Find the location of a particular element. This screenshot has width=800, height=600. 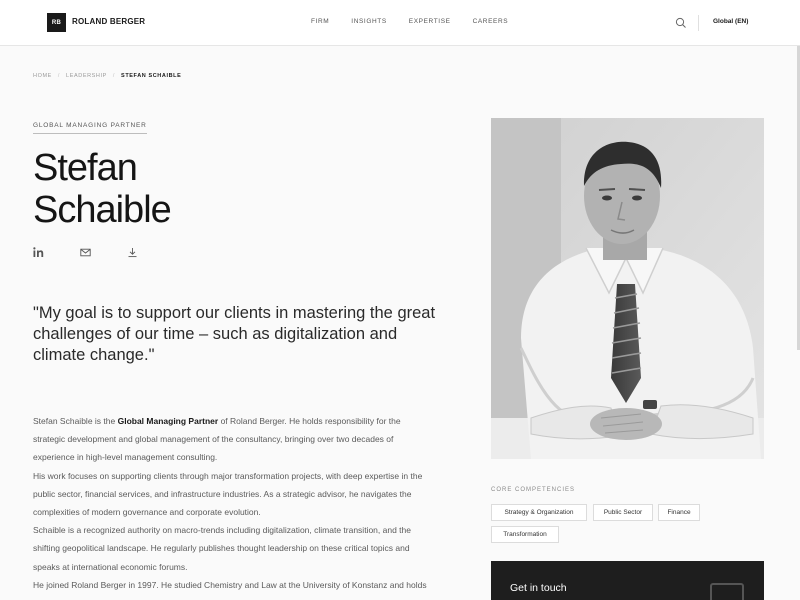

brand-name: ROLAND BERGER is located at coordinates (108, 21).